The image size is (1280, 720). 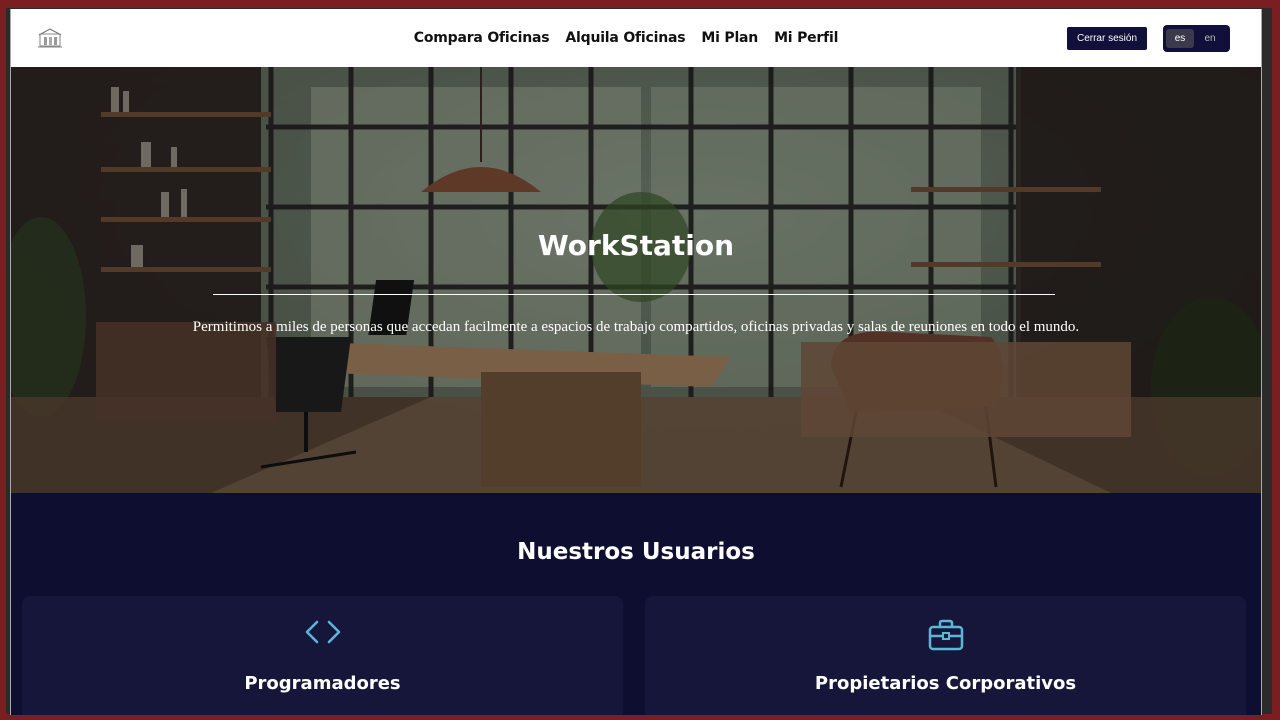 What do you see at coordinates (729, 38) in the screenshot?
I see `nav-my-plan: Mi Plan` at bounding box center [729, 38].